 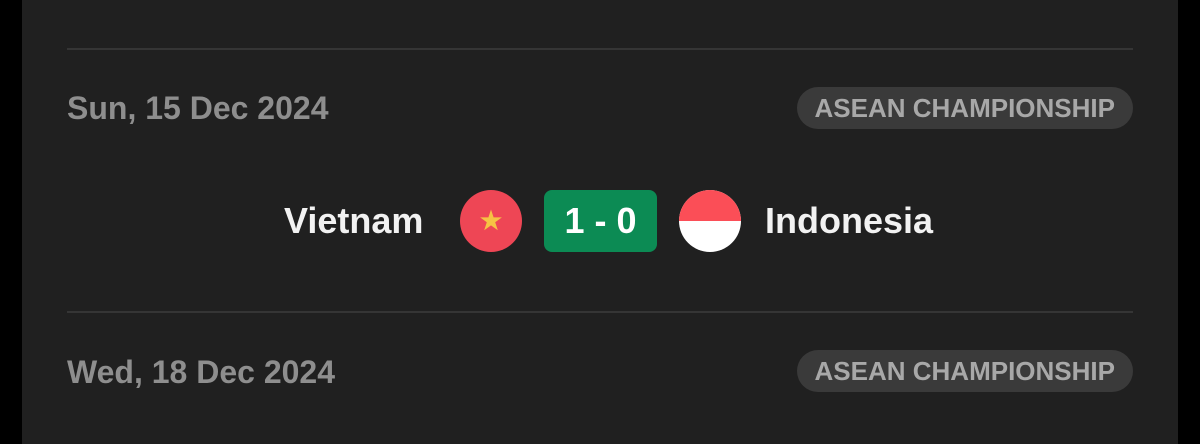 I want to click on home-team-name: Vietnam, so click(x=353, y=221).